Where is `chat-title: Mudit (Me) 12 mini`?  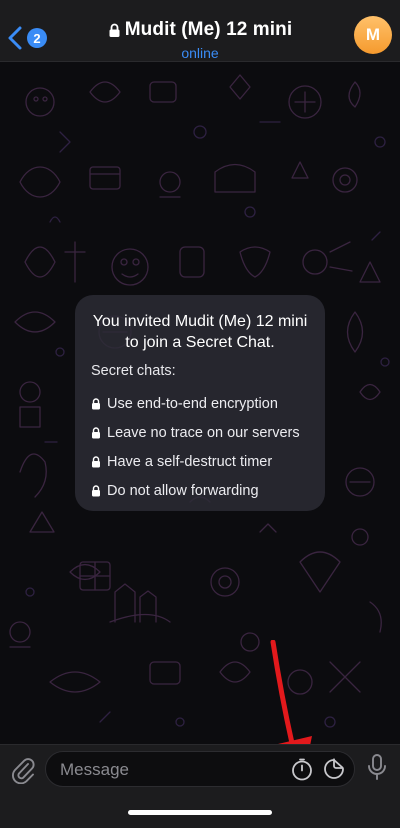
chat-title: Mudit (Me) 12 mini is located at coordinates (200, 30).